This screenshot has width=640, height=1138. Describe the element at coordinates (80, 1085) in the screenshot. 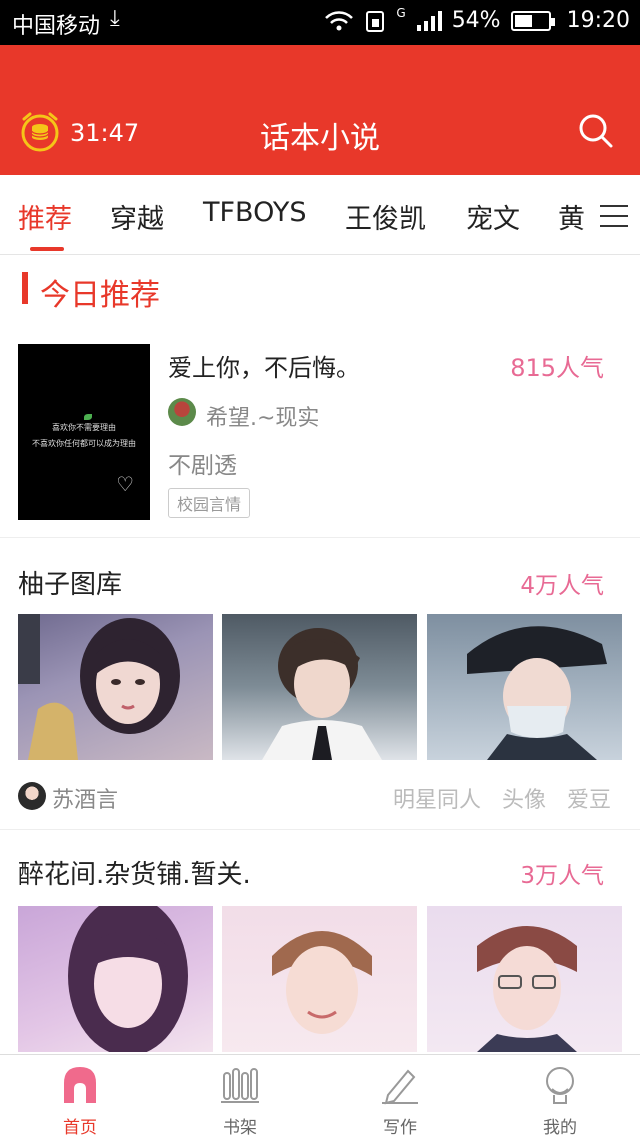

I see `home-icon` at that location.